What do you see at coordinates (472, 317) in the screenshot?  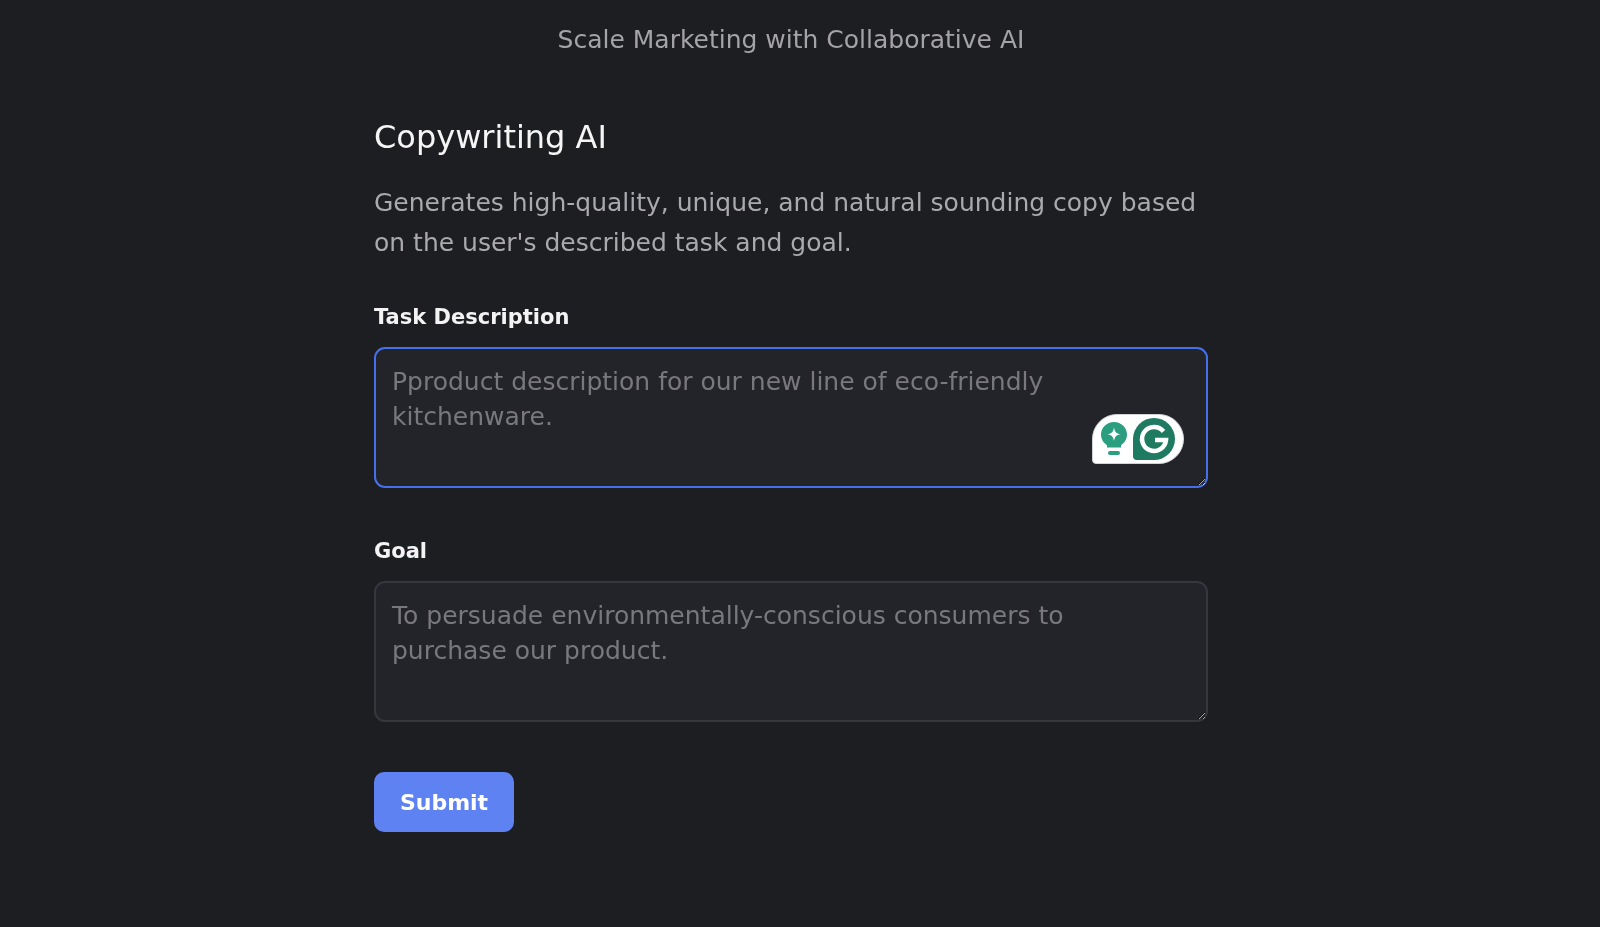 I see `field-label: Task Description` at bounding box center [472, 317].